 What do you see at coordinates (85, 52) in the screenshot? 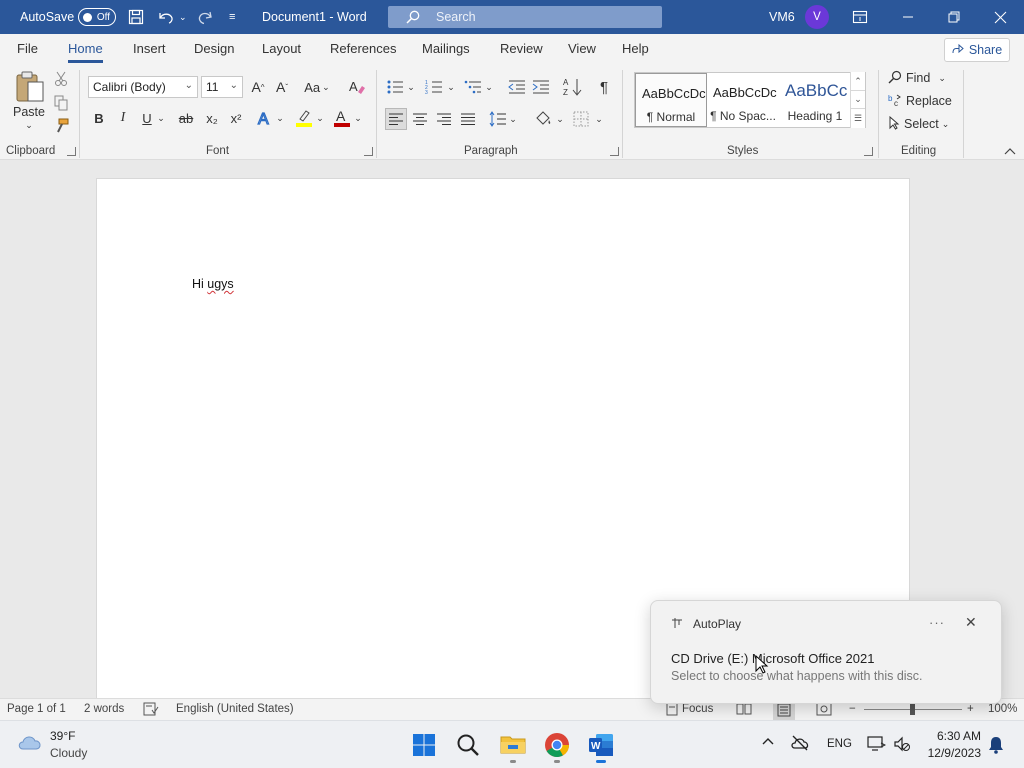
I see `tab-home: Home` at bounding box center [85, 52].